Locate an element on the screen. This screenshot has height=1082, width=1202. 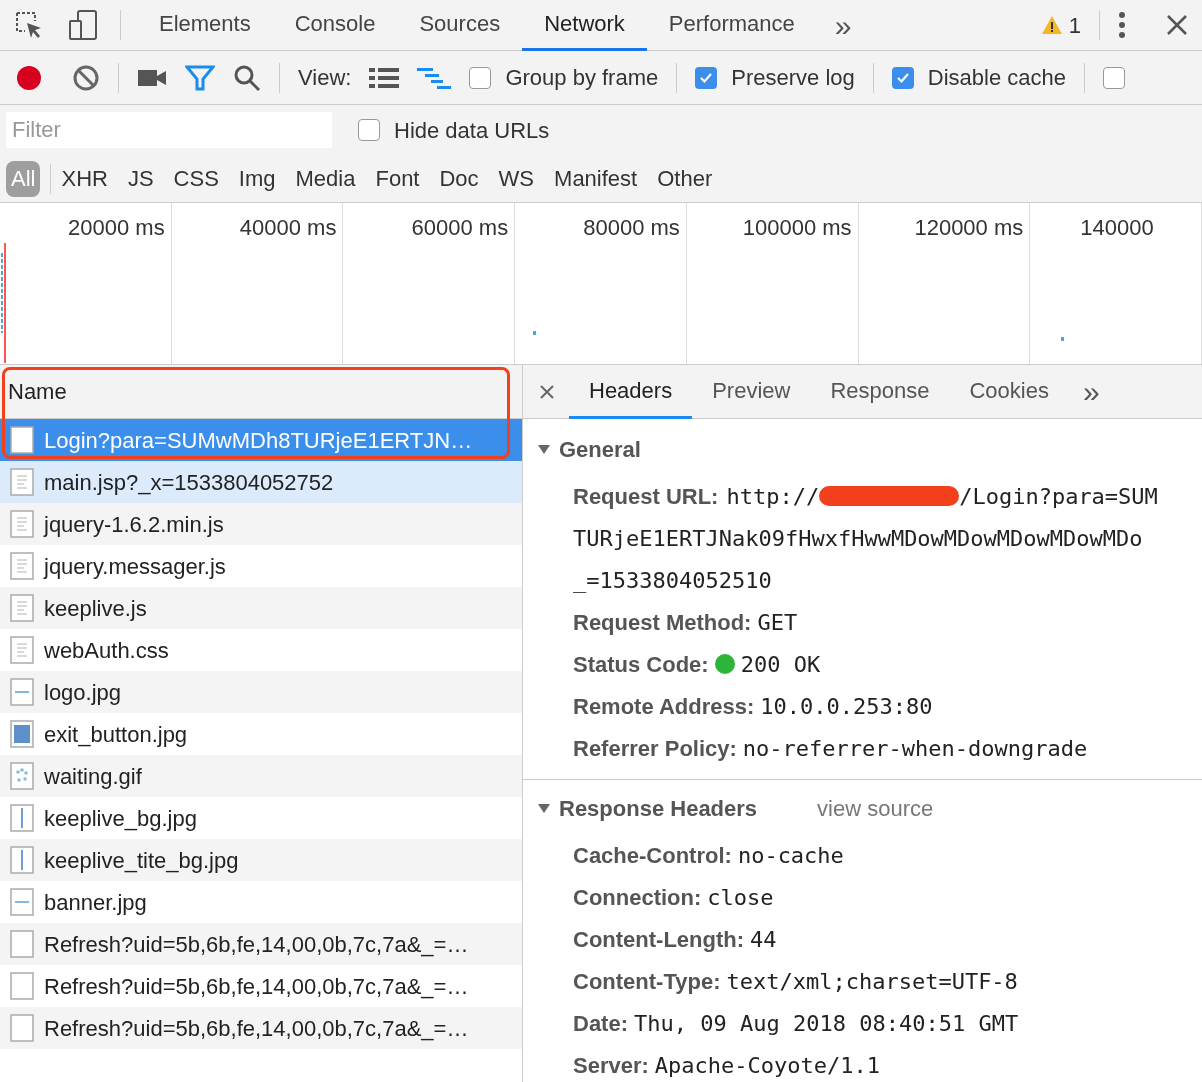
clear-icon is located at coordinates (86, 77).